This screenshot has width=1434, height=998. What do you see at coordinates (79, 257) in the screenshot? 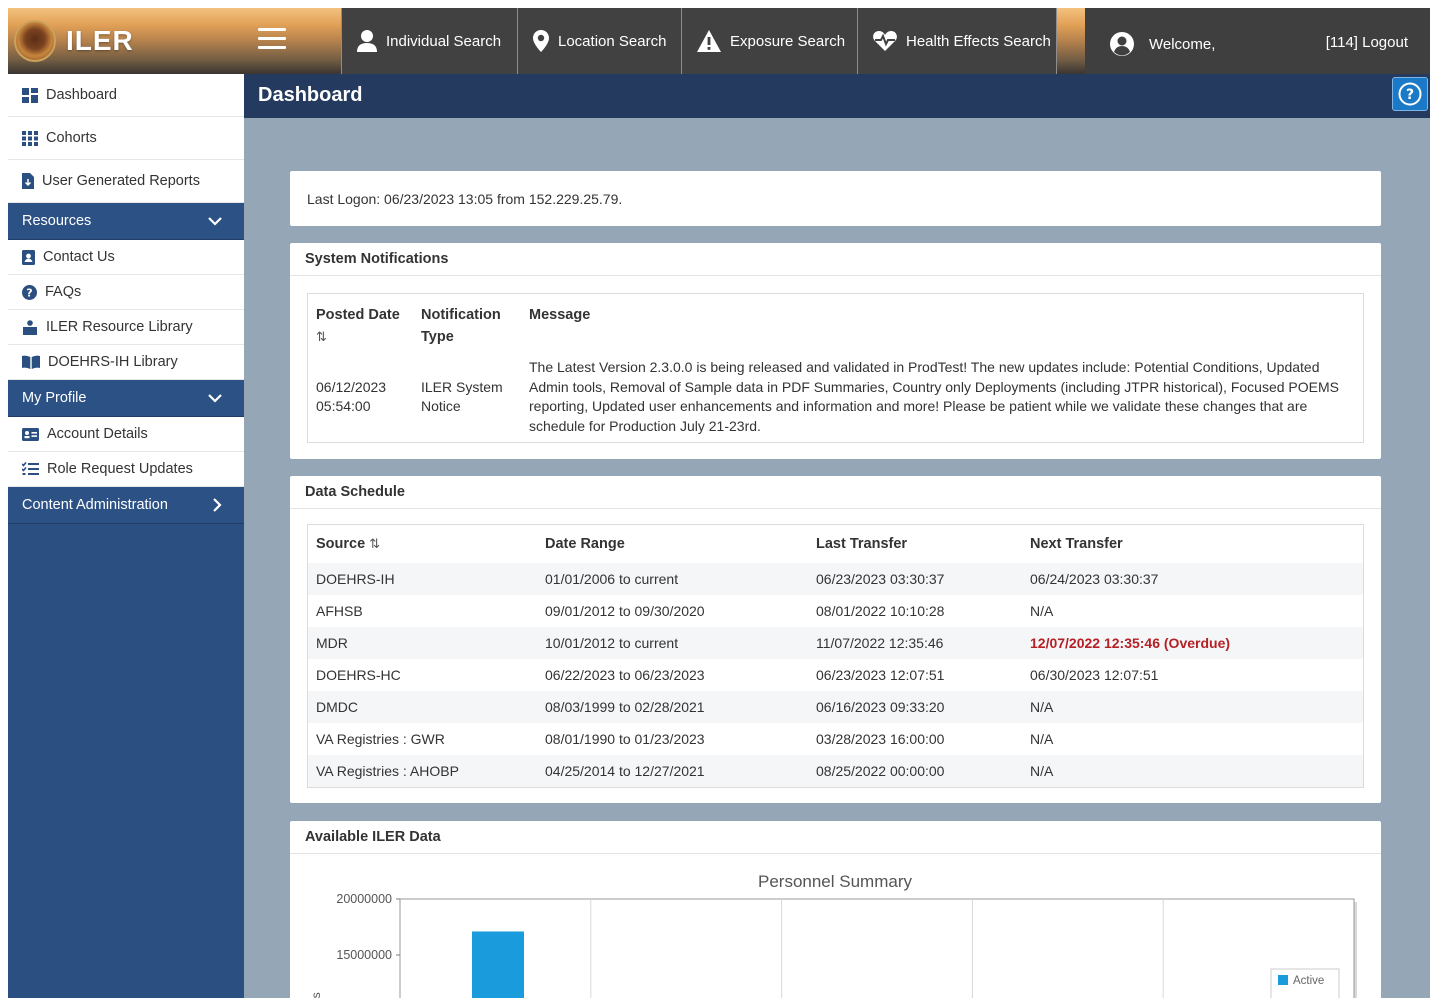
I see `sidebar-item-label: Contact Us` at bounding box center [79, 257].